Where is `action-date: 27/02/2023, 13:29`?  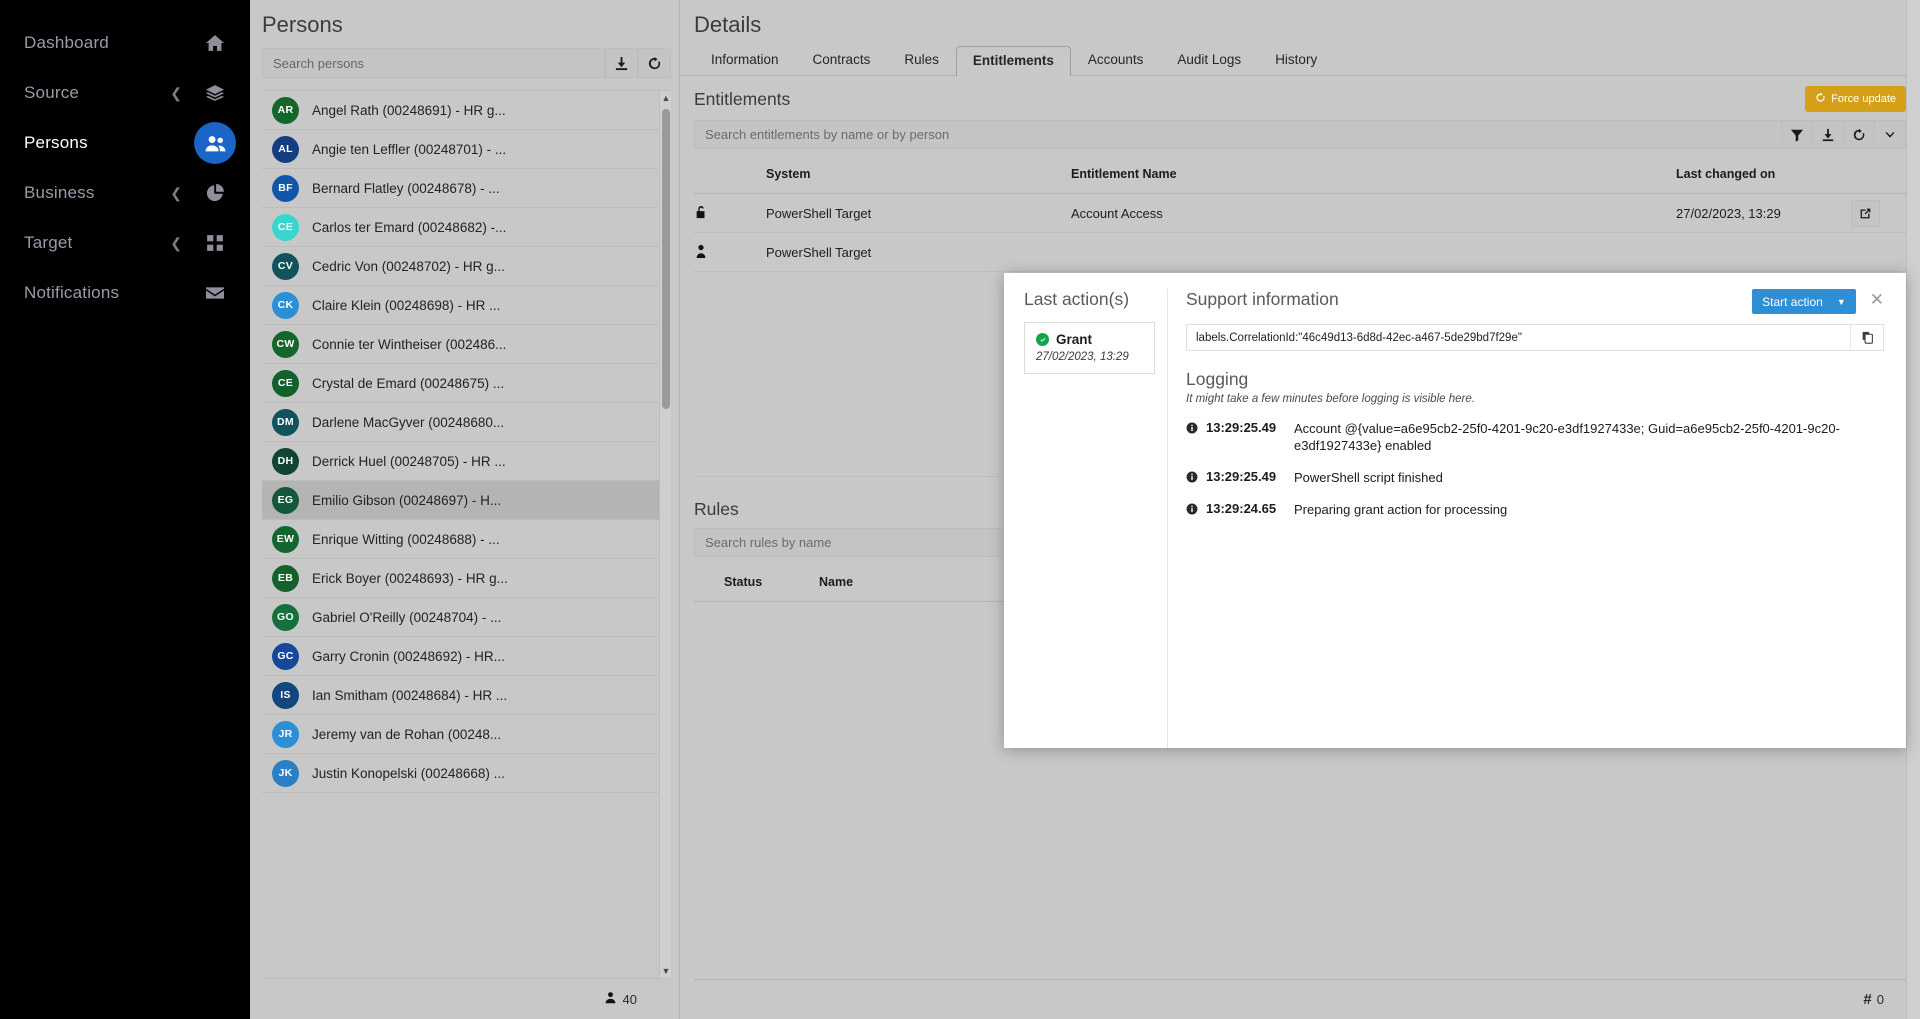 action-date: 27/02/2023, 13:29 is located at coordinates (1082, 357).